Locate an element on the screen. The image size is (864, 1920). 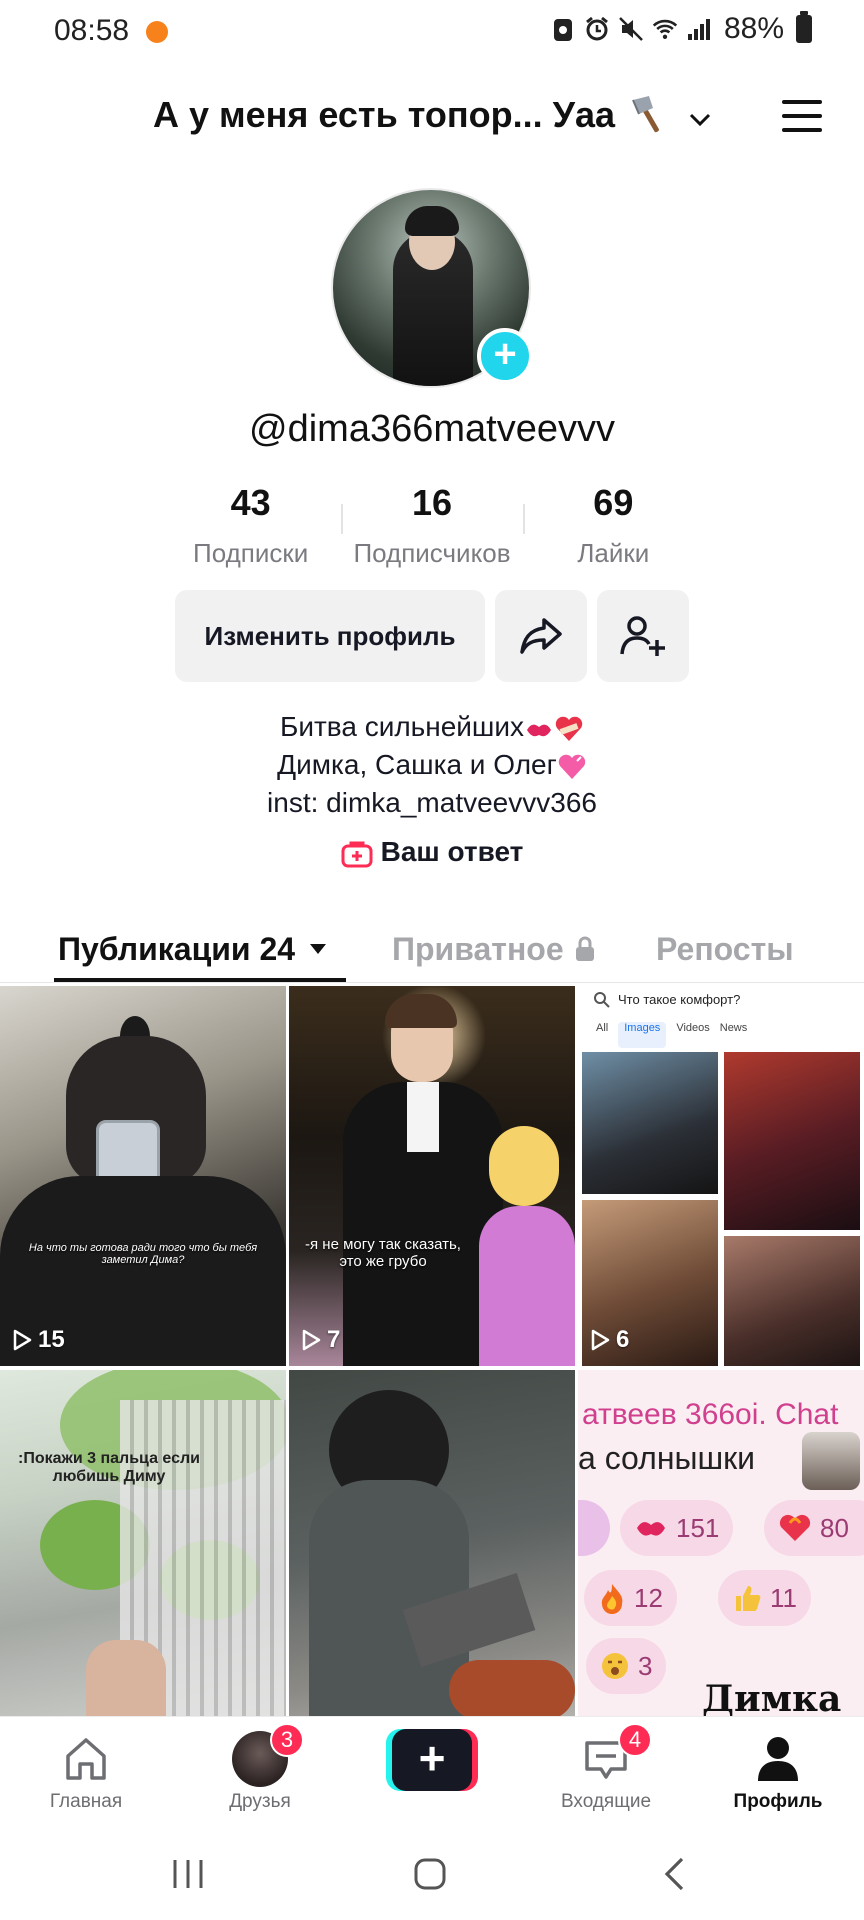
profile-name-switcher: А у меня есть топор... Уаа is located at coordinates (432, 114).